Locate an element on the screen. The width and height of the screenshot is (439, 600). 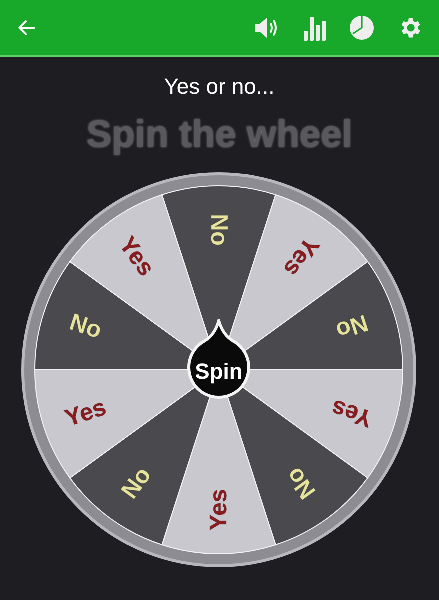
pie-chart-icon is located at coordinates (362, 27).